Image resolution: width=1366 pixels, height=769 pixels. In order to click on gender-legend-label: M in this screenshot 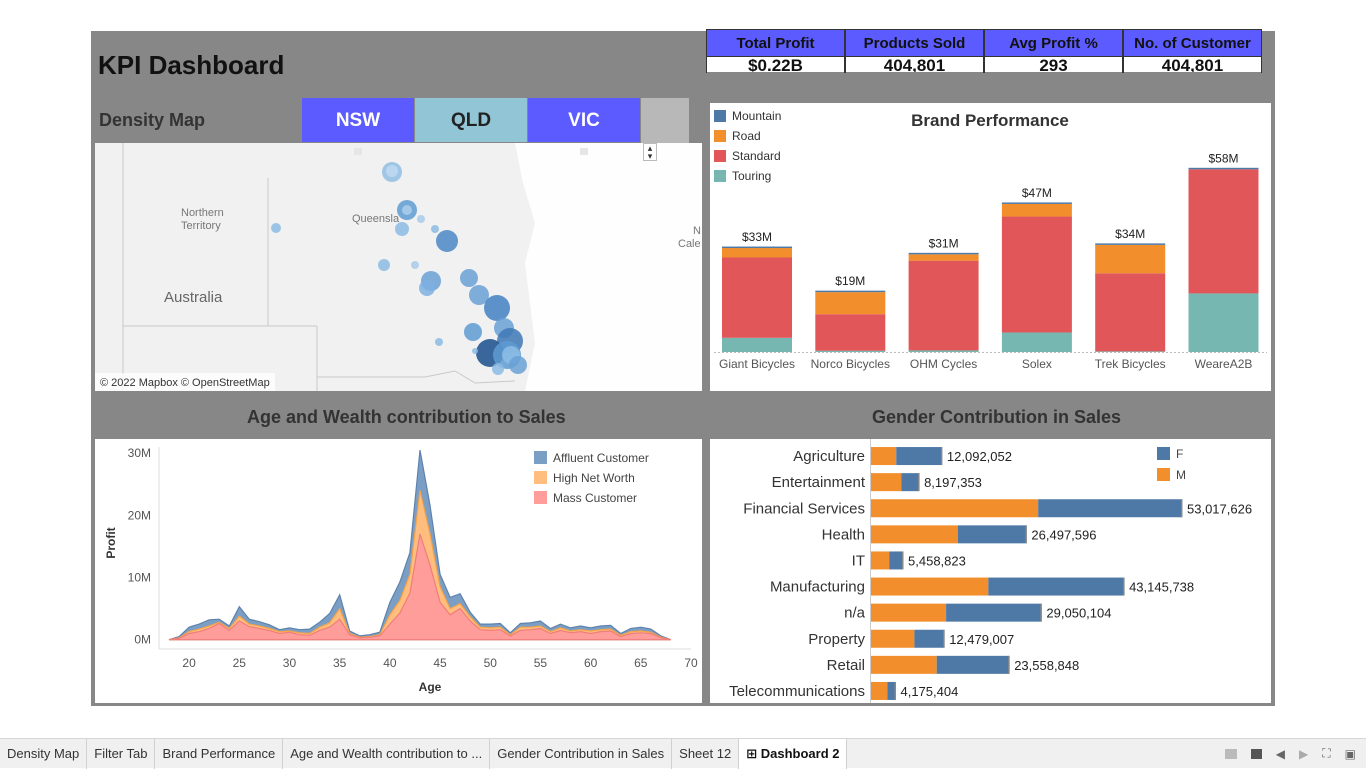, I will do `click(1181, 475)`.